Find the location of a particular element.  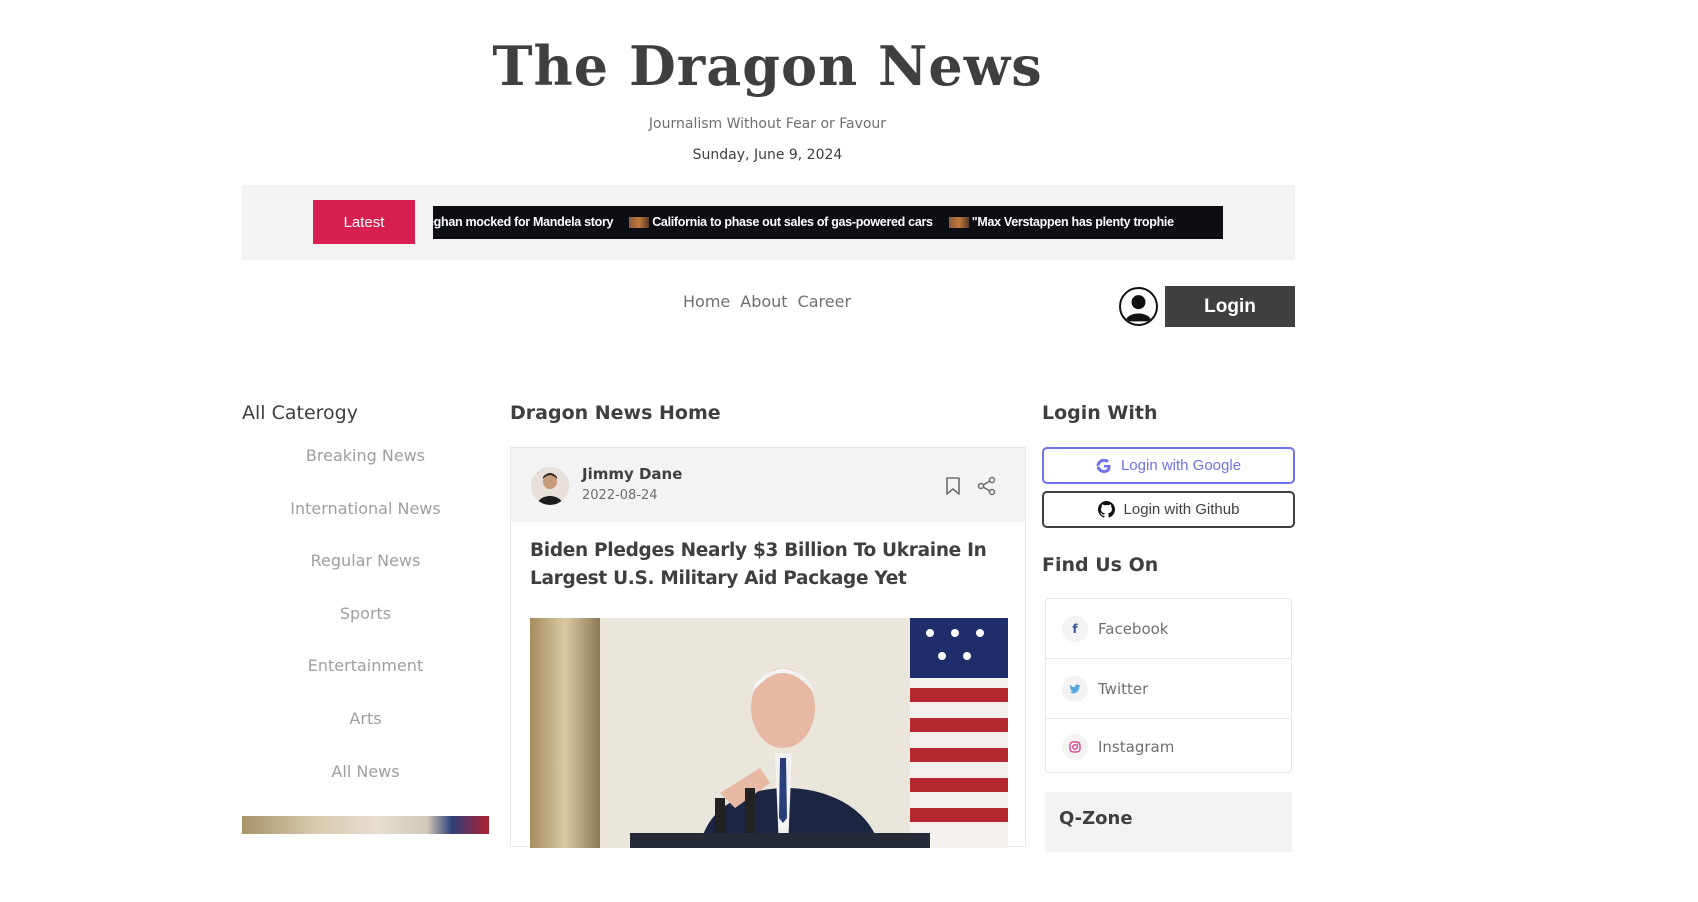

social-label: Twitter is located at coordinates (1123, 688).